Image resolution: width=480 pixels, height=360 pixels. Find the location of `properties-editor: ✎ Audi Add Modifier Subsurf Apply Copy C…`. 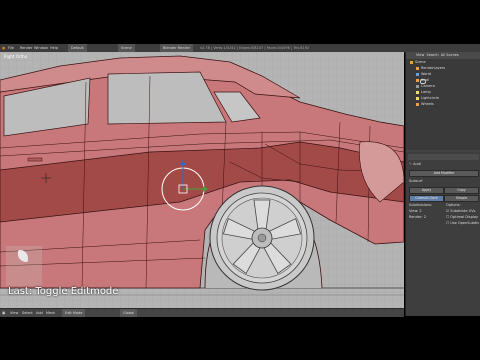

properties-editor: ✎ Audi Add Modifier Subsurf Apply Copy C… is located at coordinates (443, 234).